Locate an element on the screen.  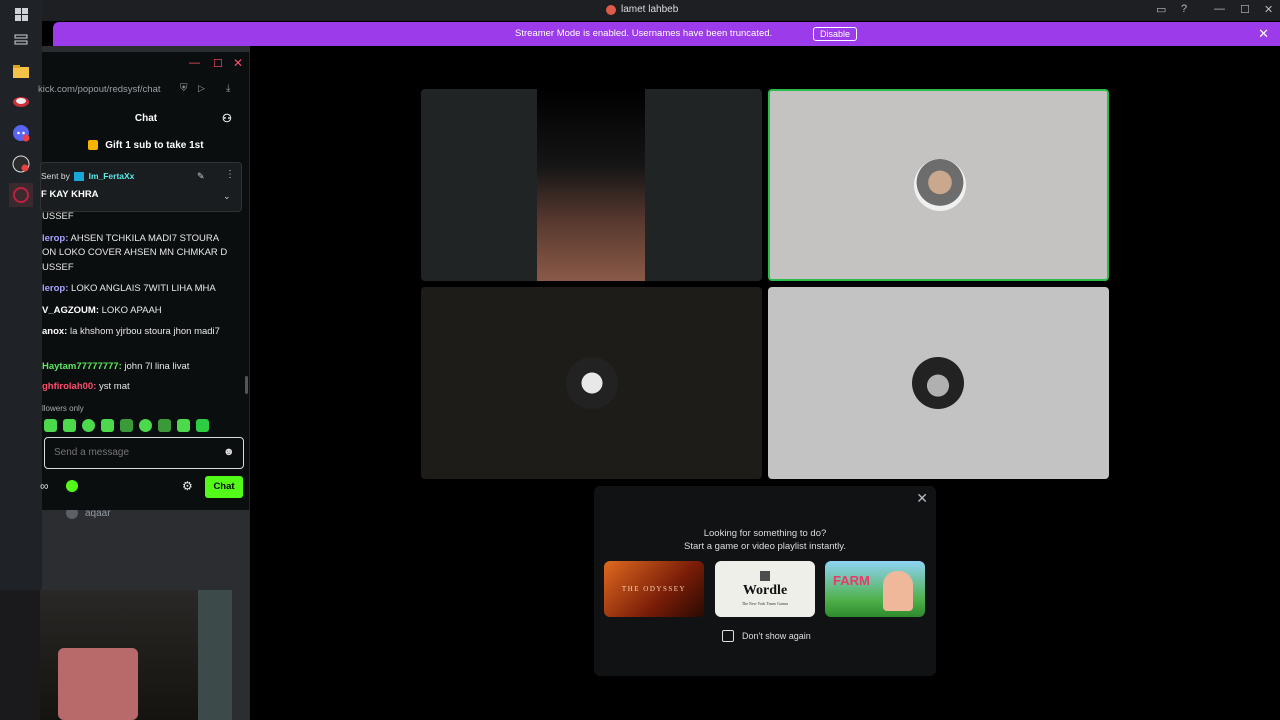
play-icon: ▷ is located at coordinates (201, 88).